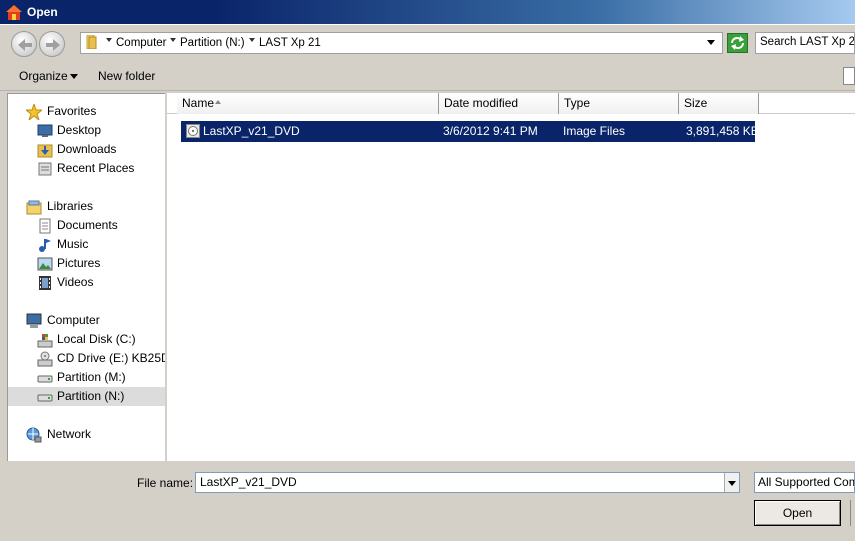 The width and height of the screenshot is (855, 541). I want to click on nav-local-disk-c-label: Local Disk (C:), so click(96, 339).